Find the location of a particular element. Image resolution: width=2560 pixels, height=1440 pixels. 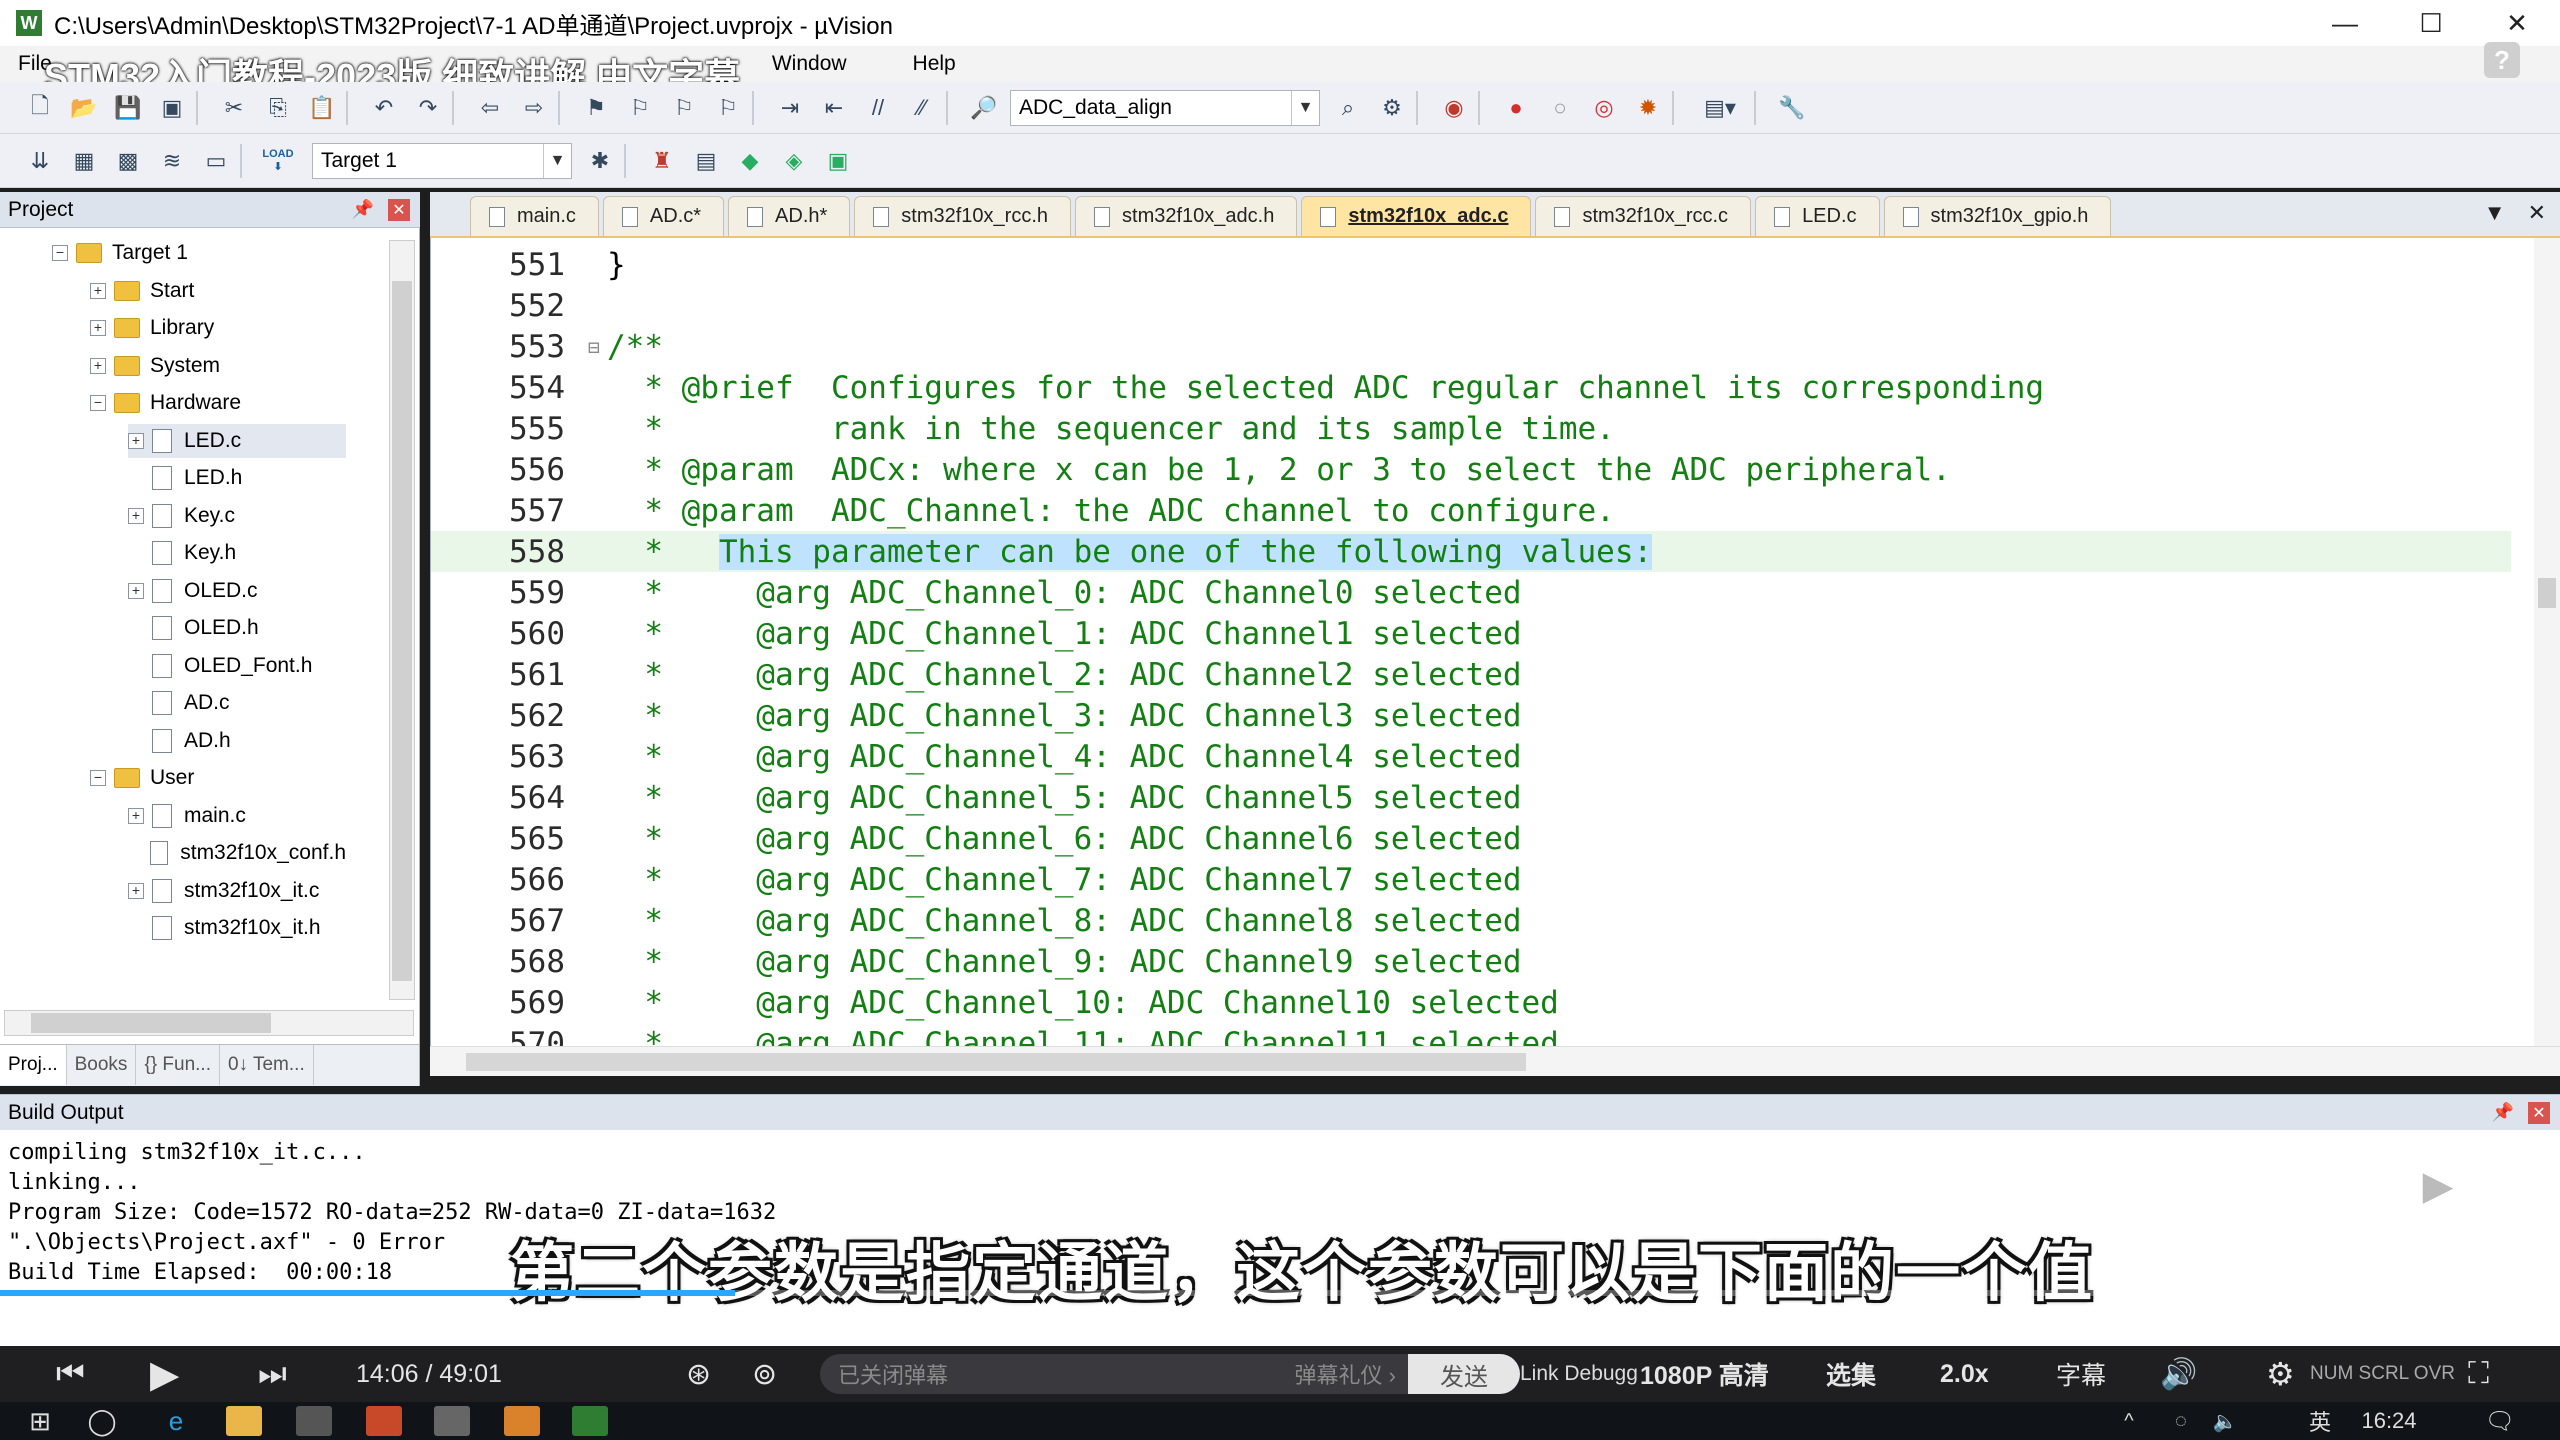

editor-tab: stm32f10x_adc.h is located at coordinates (1186, 216).